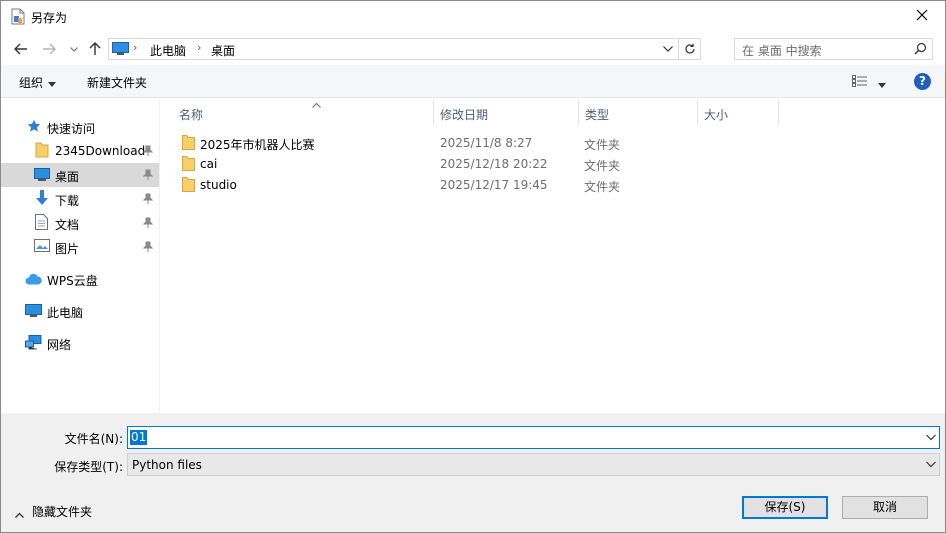 This screenshot has height=533, width=946. I want to click on sidebar-item-pictures: 图片, so click(80, 247).